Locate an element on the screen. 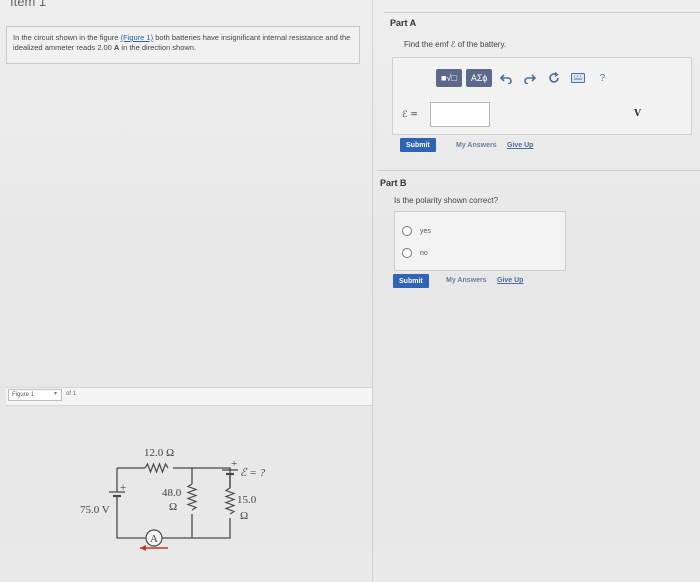 The image size is (700, 582). circuit-diagram: A 12.0 Ω 48.0 Ω 15.0 Ω 75.0 V ℰ = ? + + is located at coordinates (173, 499).